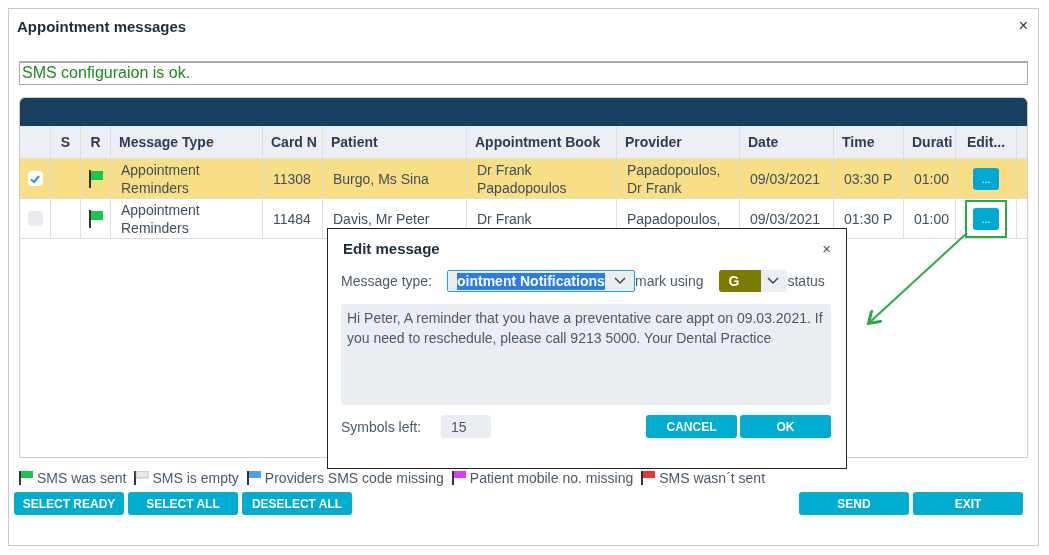 This screenshot has height=555, width=1049. Describe the element at coordinates (292, 178) in the screenshot. I see `card-number-cell: 11308` at that location.